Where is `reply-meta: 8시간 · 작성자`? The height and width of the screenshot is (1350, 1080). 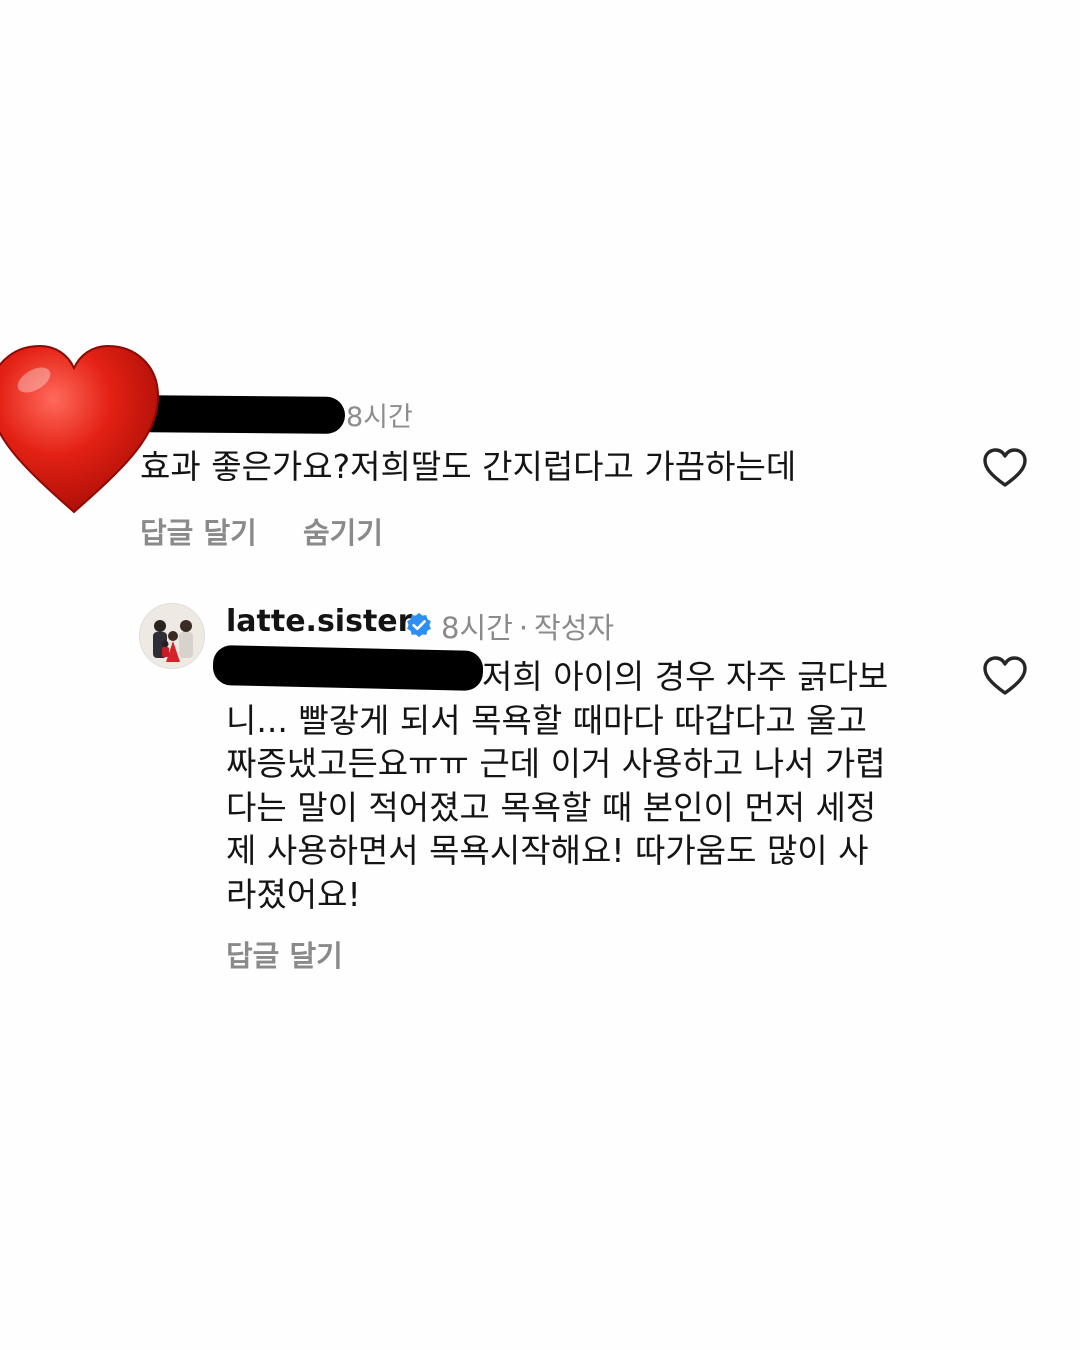
reply-meta: 8시간 · 작성자 is located at coordinates (527, 626).